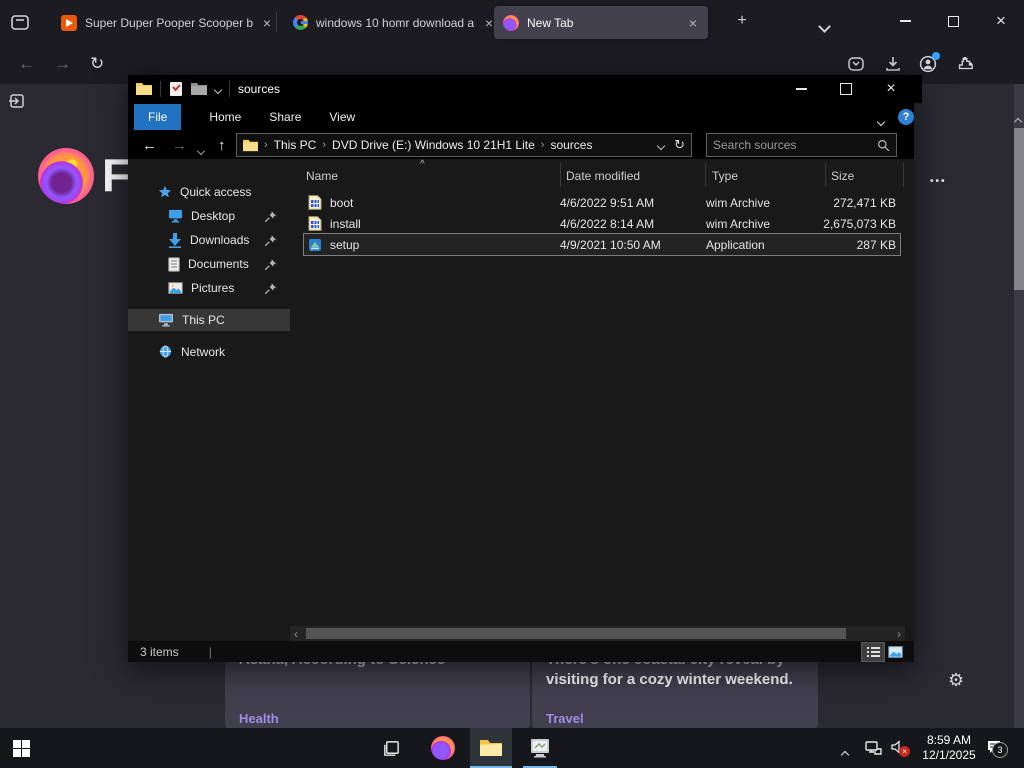 The width and height of the screenshot is (1024, 768). I want to click on nav-back-icon: ←, so click(149, 145).